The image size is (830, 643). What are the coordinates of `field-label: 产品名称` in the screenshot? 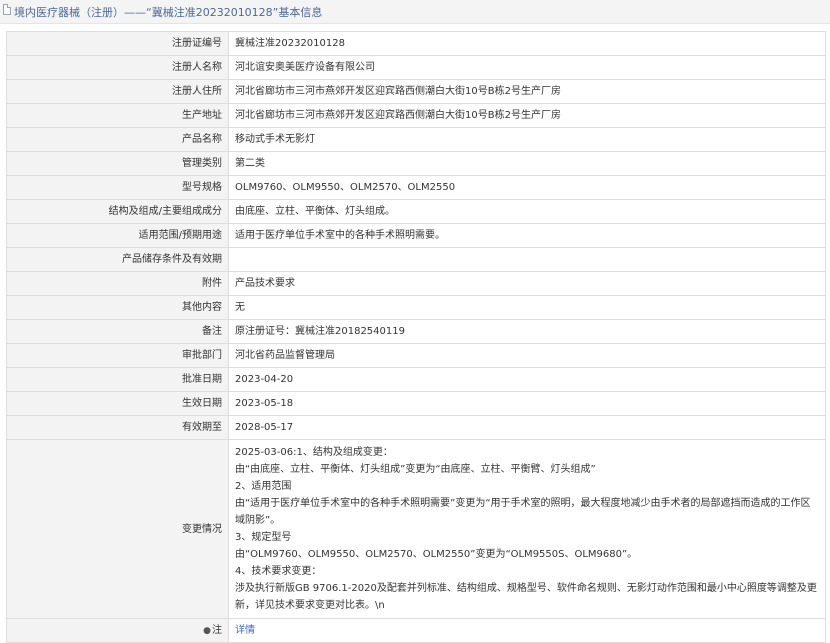 It's located at (117, 139).